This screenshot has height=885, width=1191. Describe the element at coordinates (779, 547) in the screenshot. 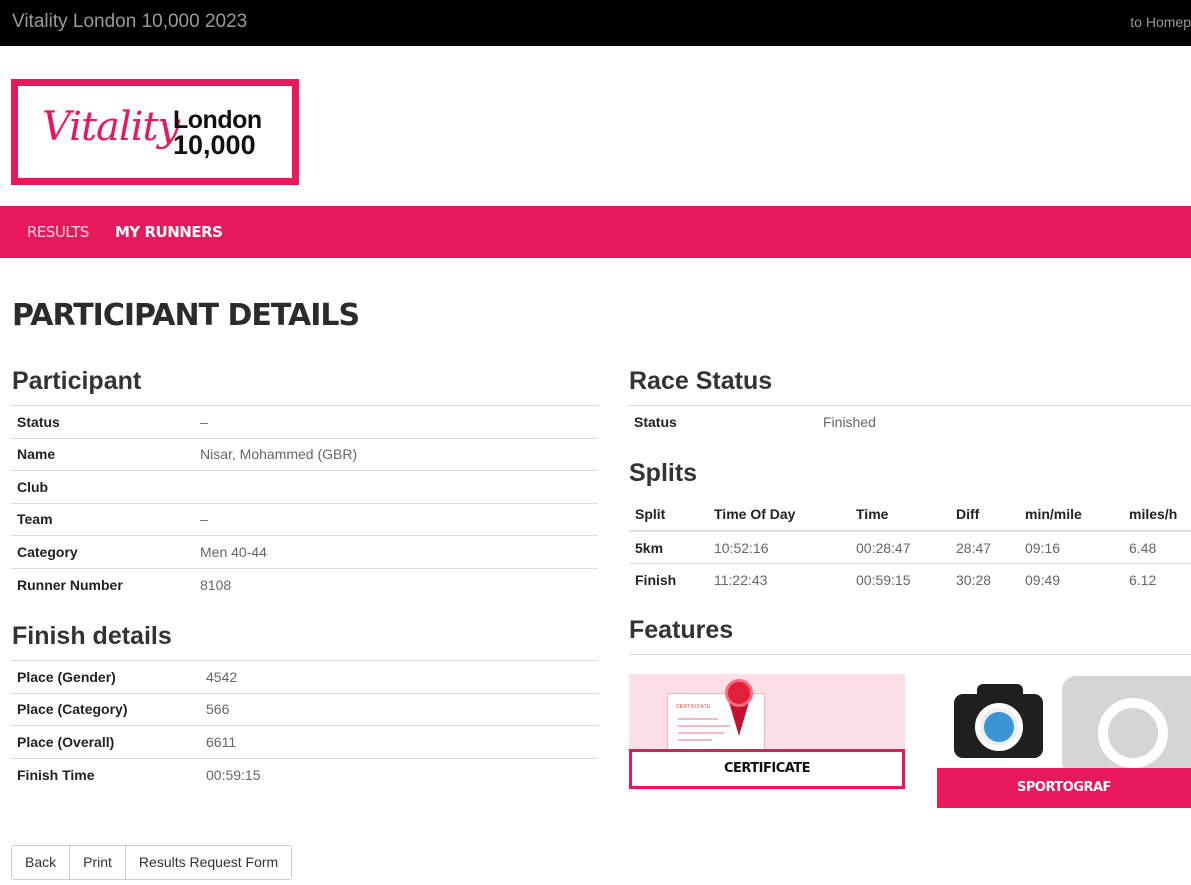

I see `table-cell: 10:52:16` at that location.